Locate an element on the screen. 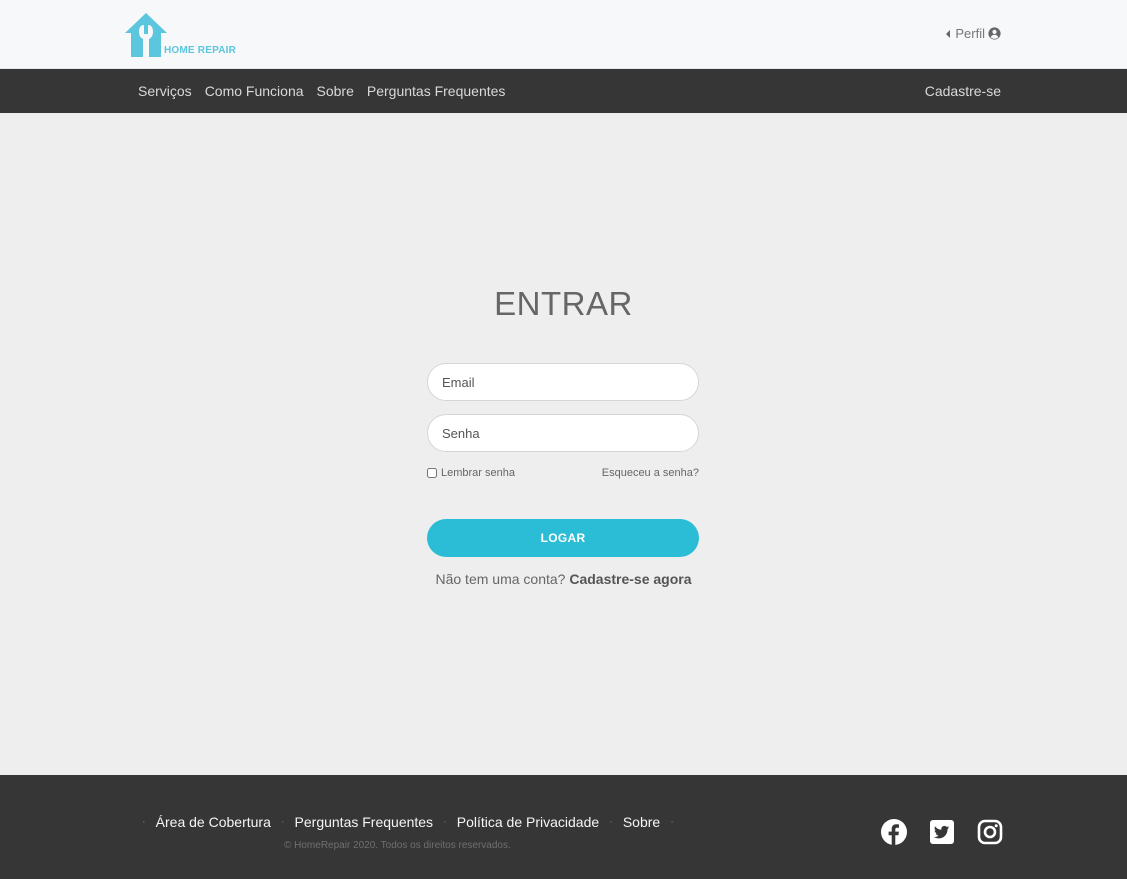 The width and height of the screenshot is (1127, 879). nav-item-como-funciona: Como Funciona is located at coordinates (254, 91).